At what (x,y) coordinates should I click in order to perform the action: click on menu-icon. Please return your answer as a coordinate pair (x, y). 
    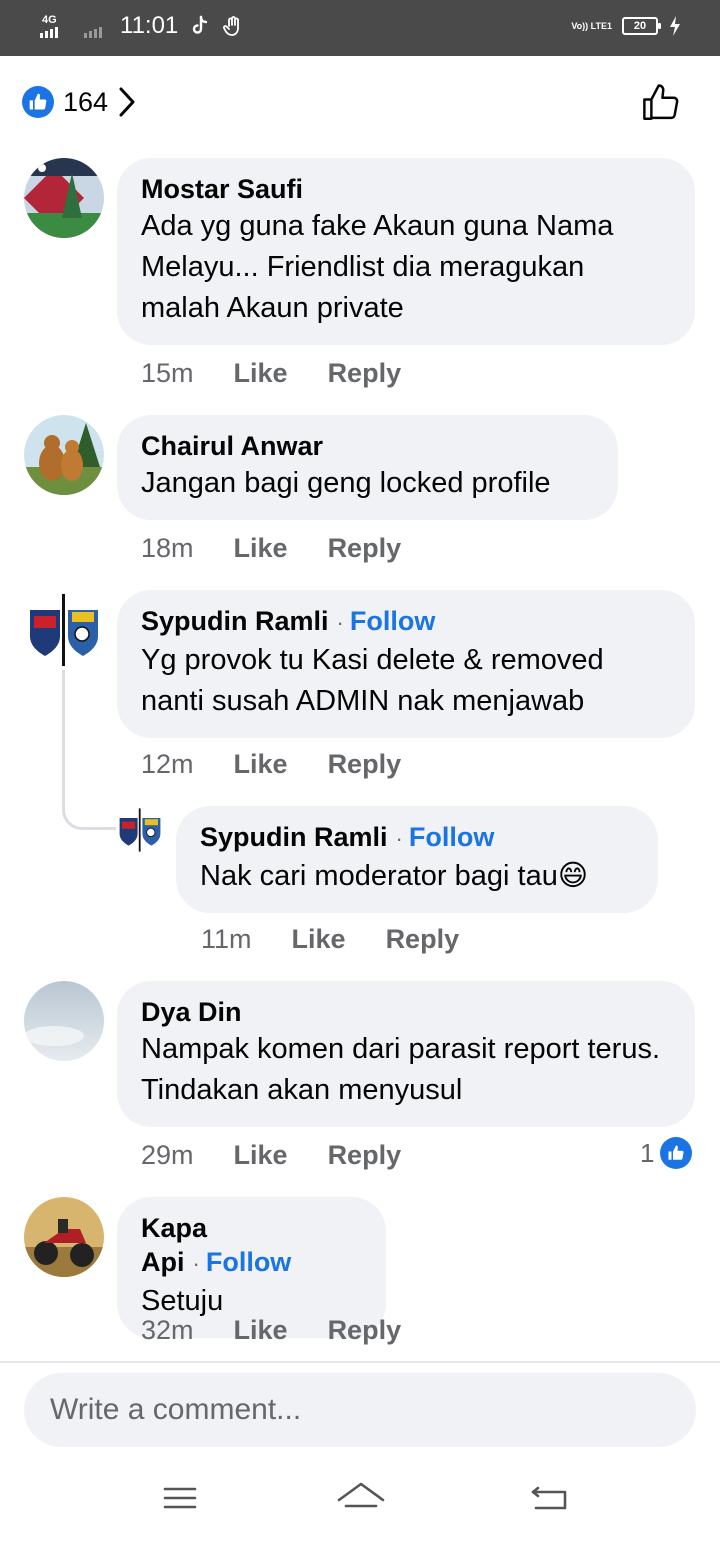
    Looking at the image, I should click on (180, 1498).